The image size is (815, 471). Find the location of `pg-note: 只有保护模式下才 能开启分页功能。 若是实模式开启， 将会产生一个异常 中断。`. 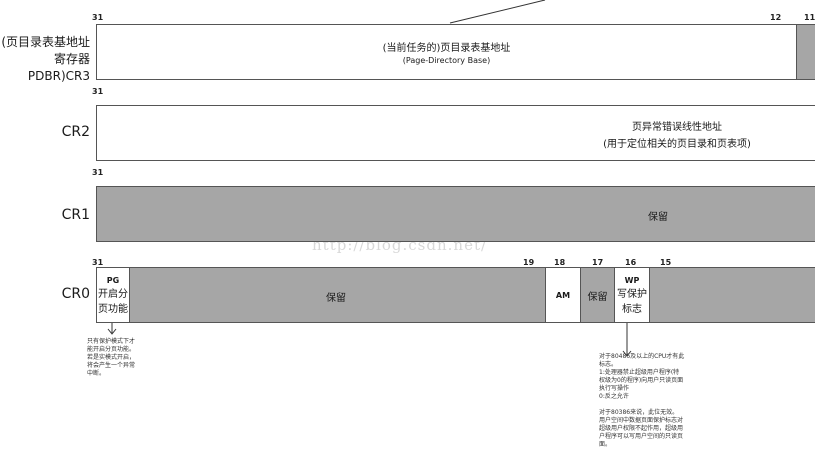

pg-note: 只有保护模式下才 能开启分页功能。 若是实模式开启， 将会产生一个异常 中断。 is located at coordinates (111, 357).